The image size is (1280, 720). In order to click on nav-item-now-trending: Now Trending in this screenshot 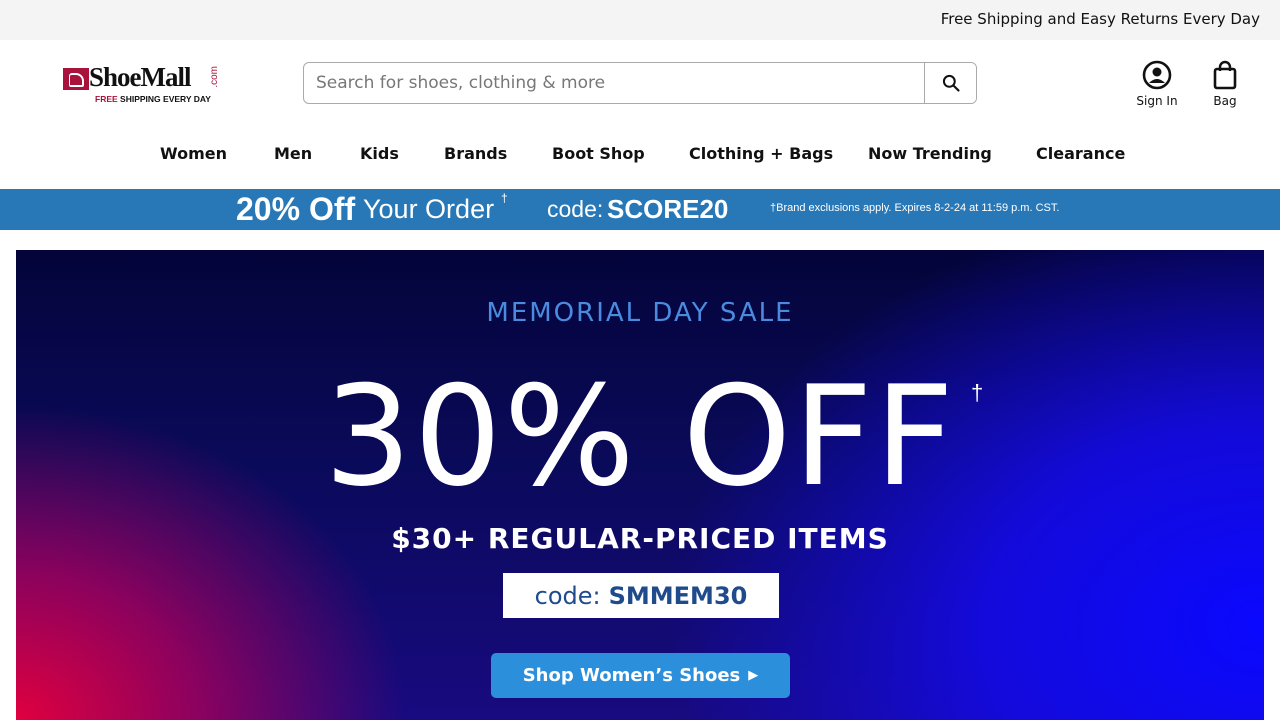, I will do `click(930, 153)`.